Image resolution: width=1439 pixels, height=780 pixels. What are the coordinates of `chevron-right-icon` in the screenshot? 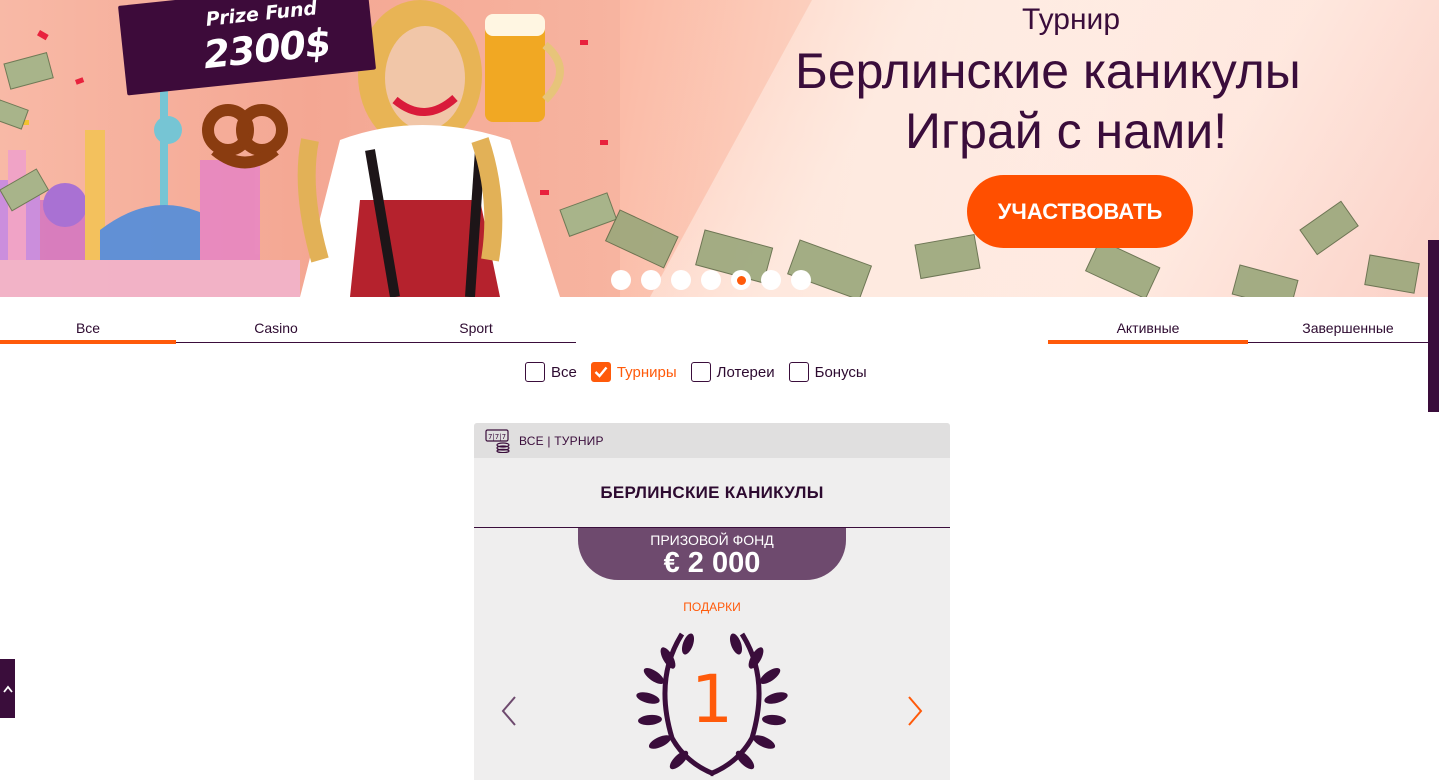 It's located at (915, 711).